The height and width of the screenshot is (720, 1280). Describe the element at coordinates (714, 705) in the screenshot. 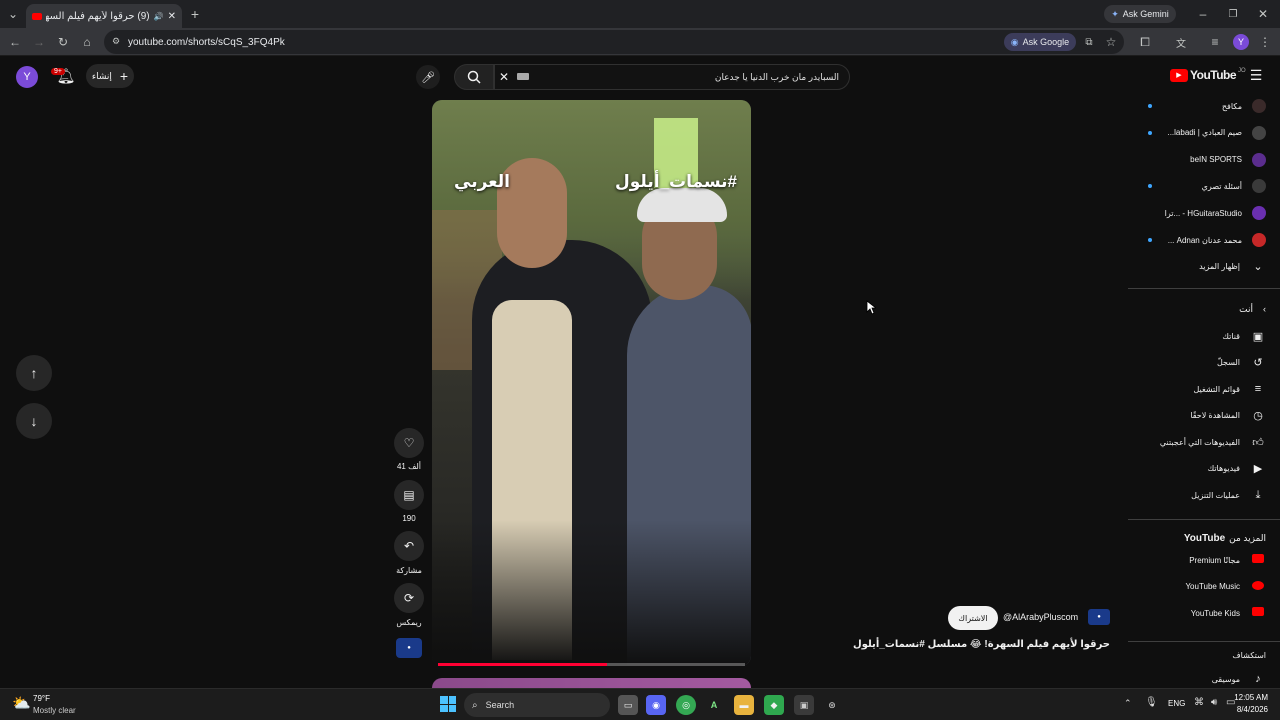

I see `terminal-app-icon: A` at that location.